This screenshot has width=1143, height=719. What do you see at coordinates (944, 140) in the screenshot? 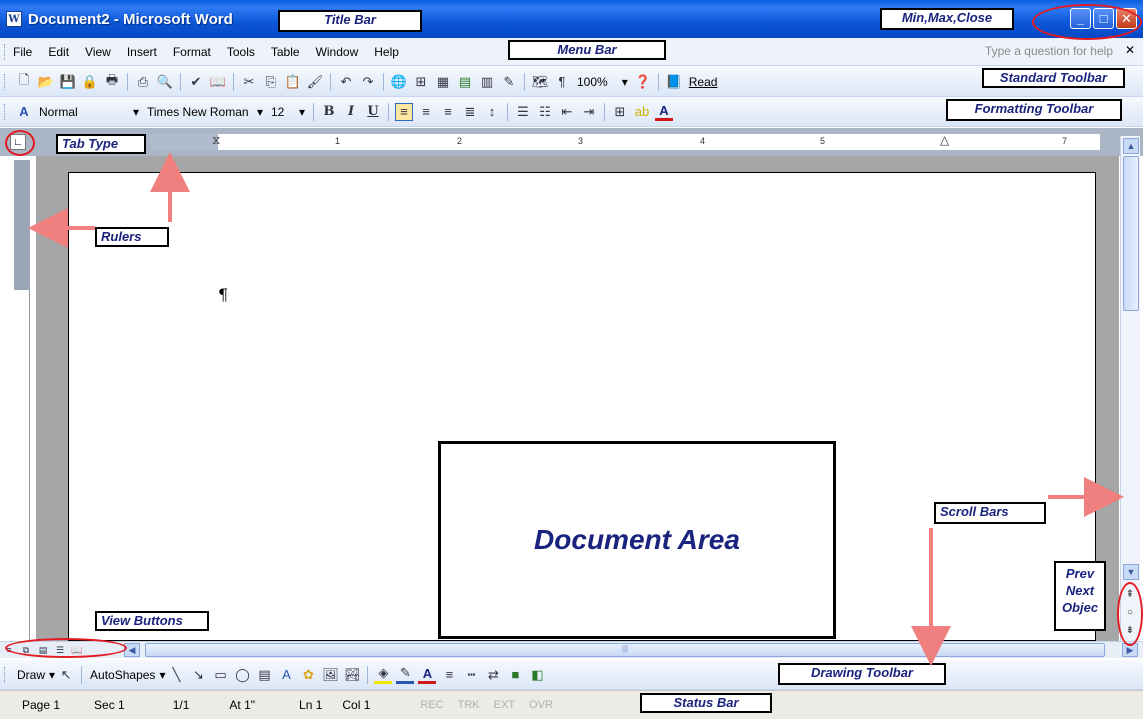
I see `right-indent-marker-icon: △` at bounding box center [944, 140].